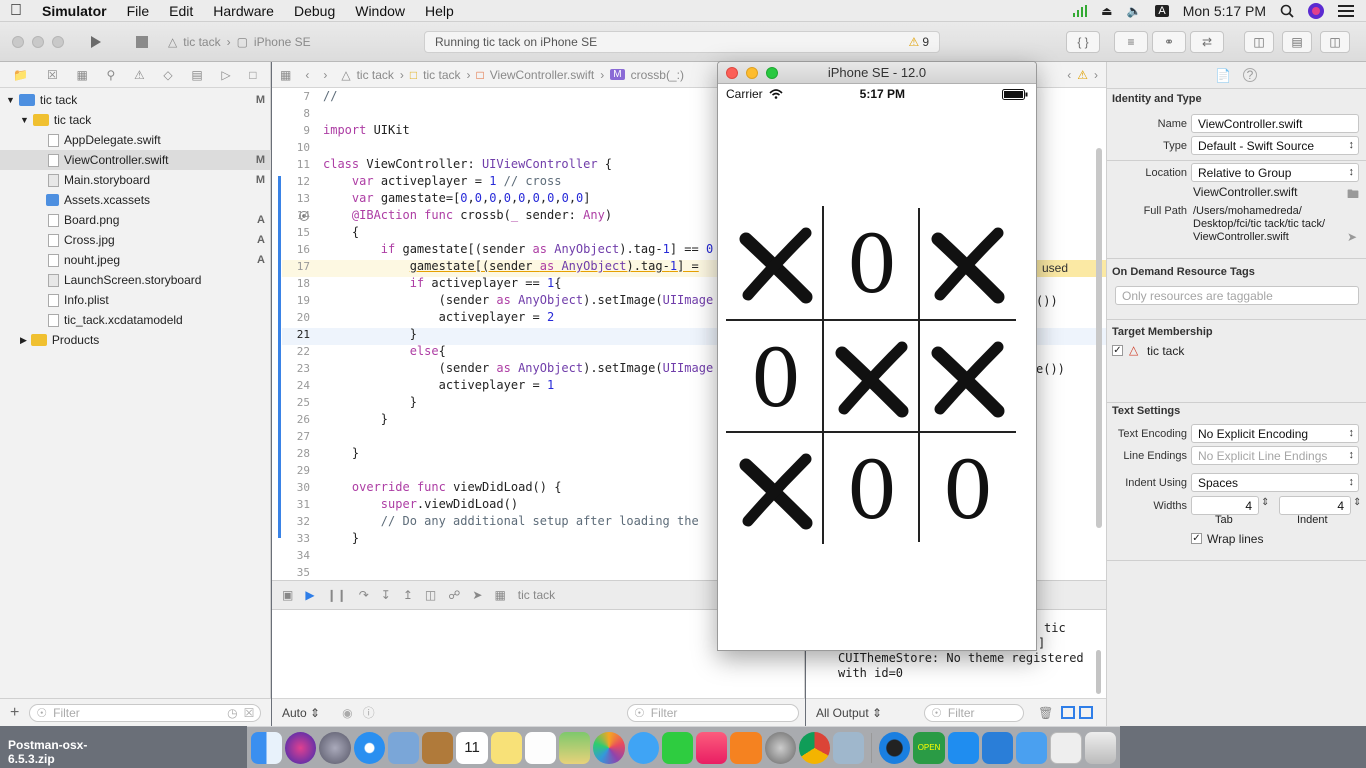 The image size is (1366, 768). I want to click on menu-edit: Edit, so click(181, 11).